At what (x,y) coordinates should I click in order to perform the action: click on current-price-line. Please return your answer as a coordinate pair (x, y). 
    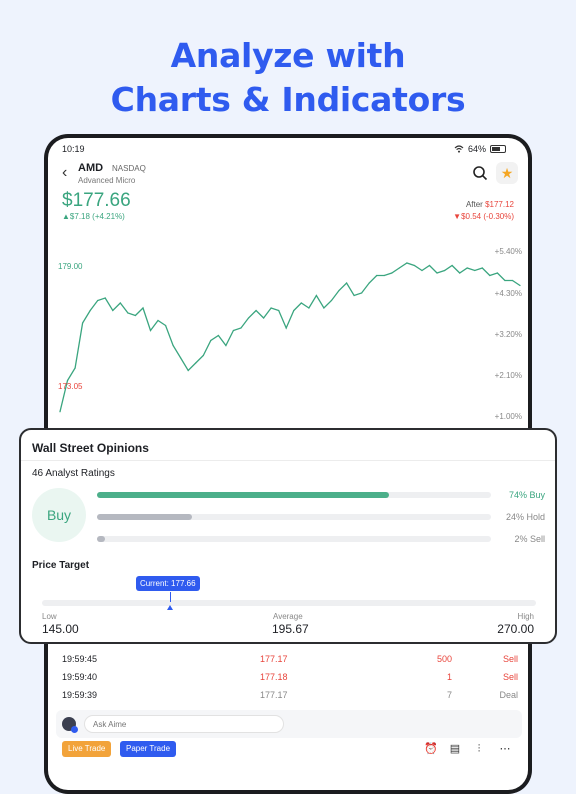
    Looking at the image, I should click on (170, 597).